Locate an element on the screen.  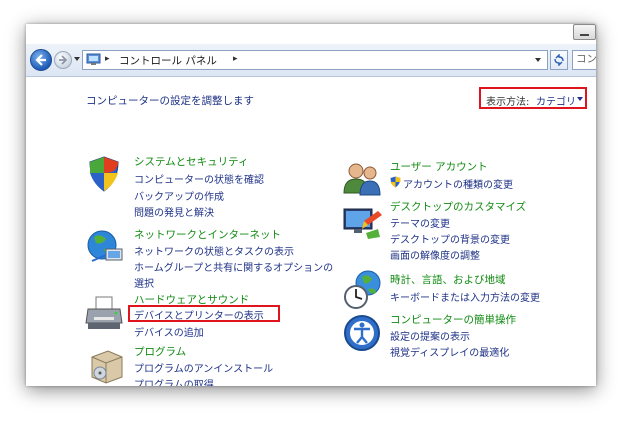
link-add-device: デバイスの追加 is located at coordinates (169, 331).